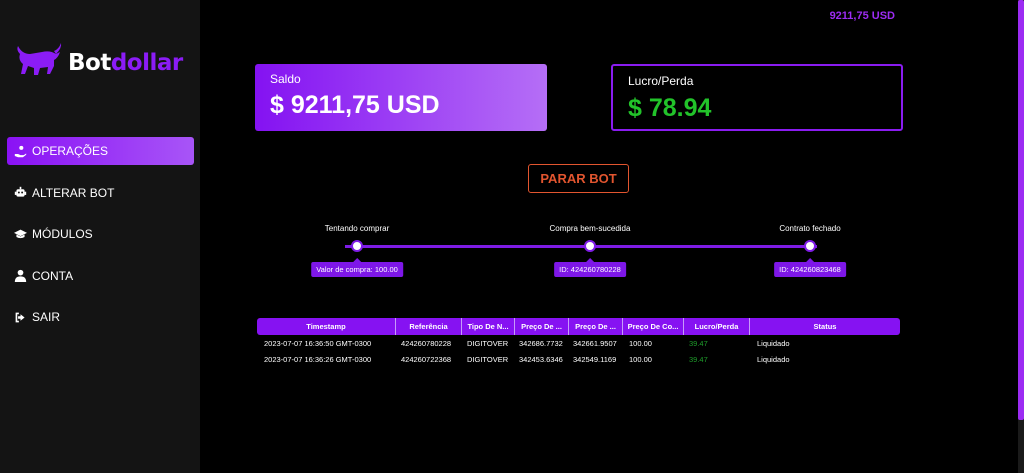  I want to click on cell-timestamp: 2023-07-07 16:36:50 GMT-0300, so click(318, 343).